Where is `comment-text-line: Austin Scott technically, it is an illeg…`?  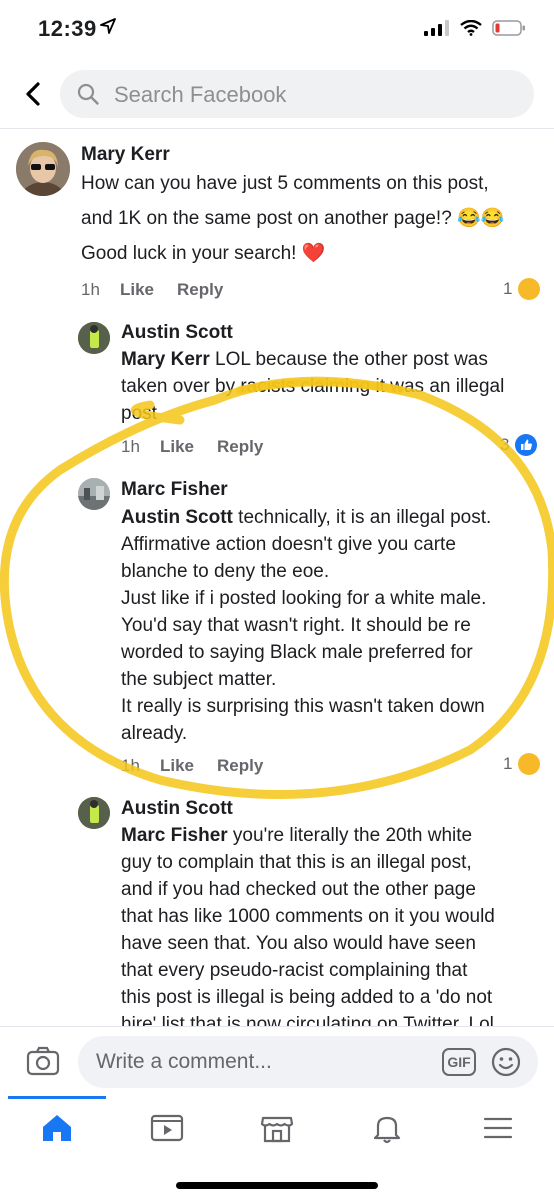 comment-text-line: Austin Scott technically, it is an illeg… is located at coordinates (306, 517).